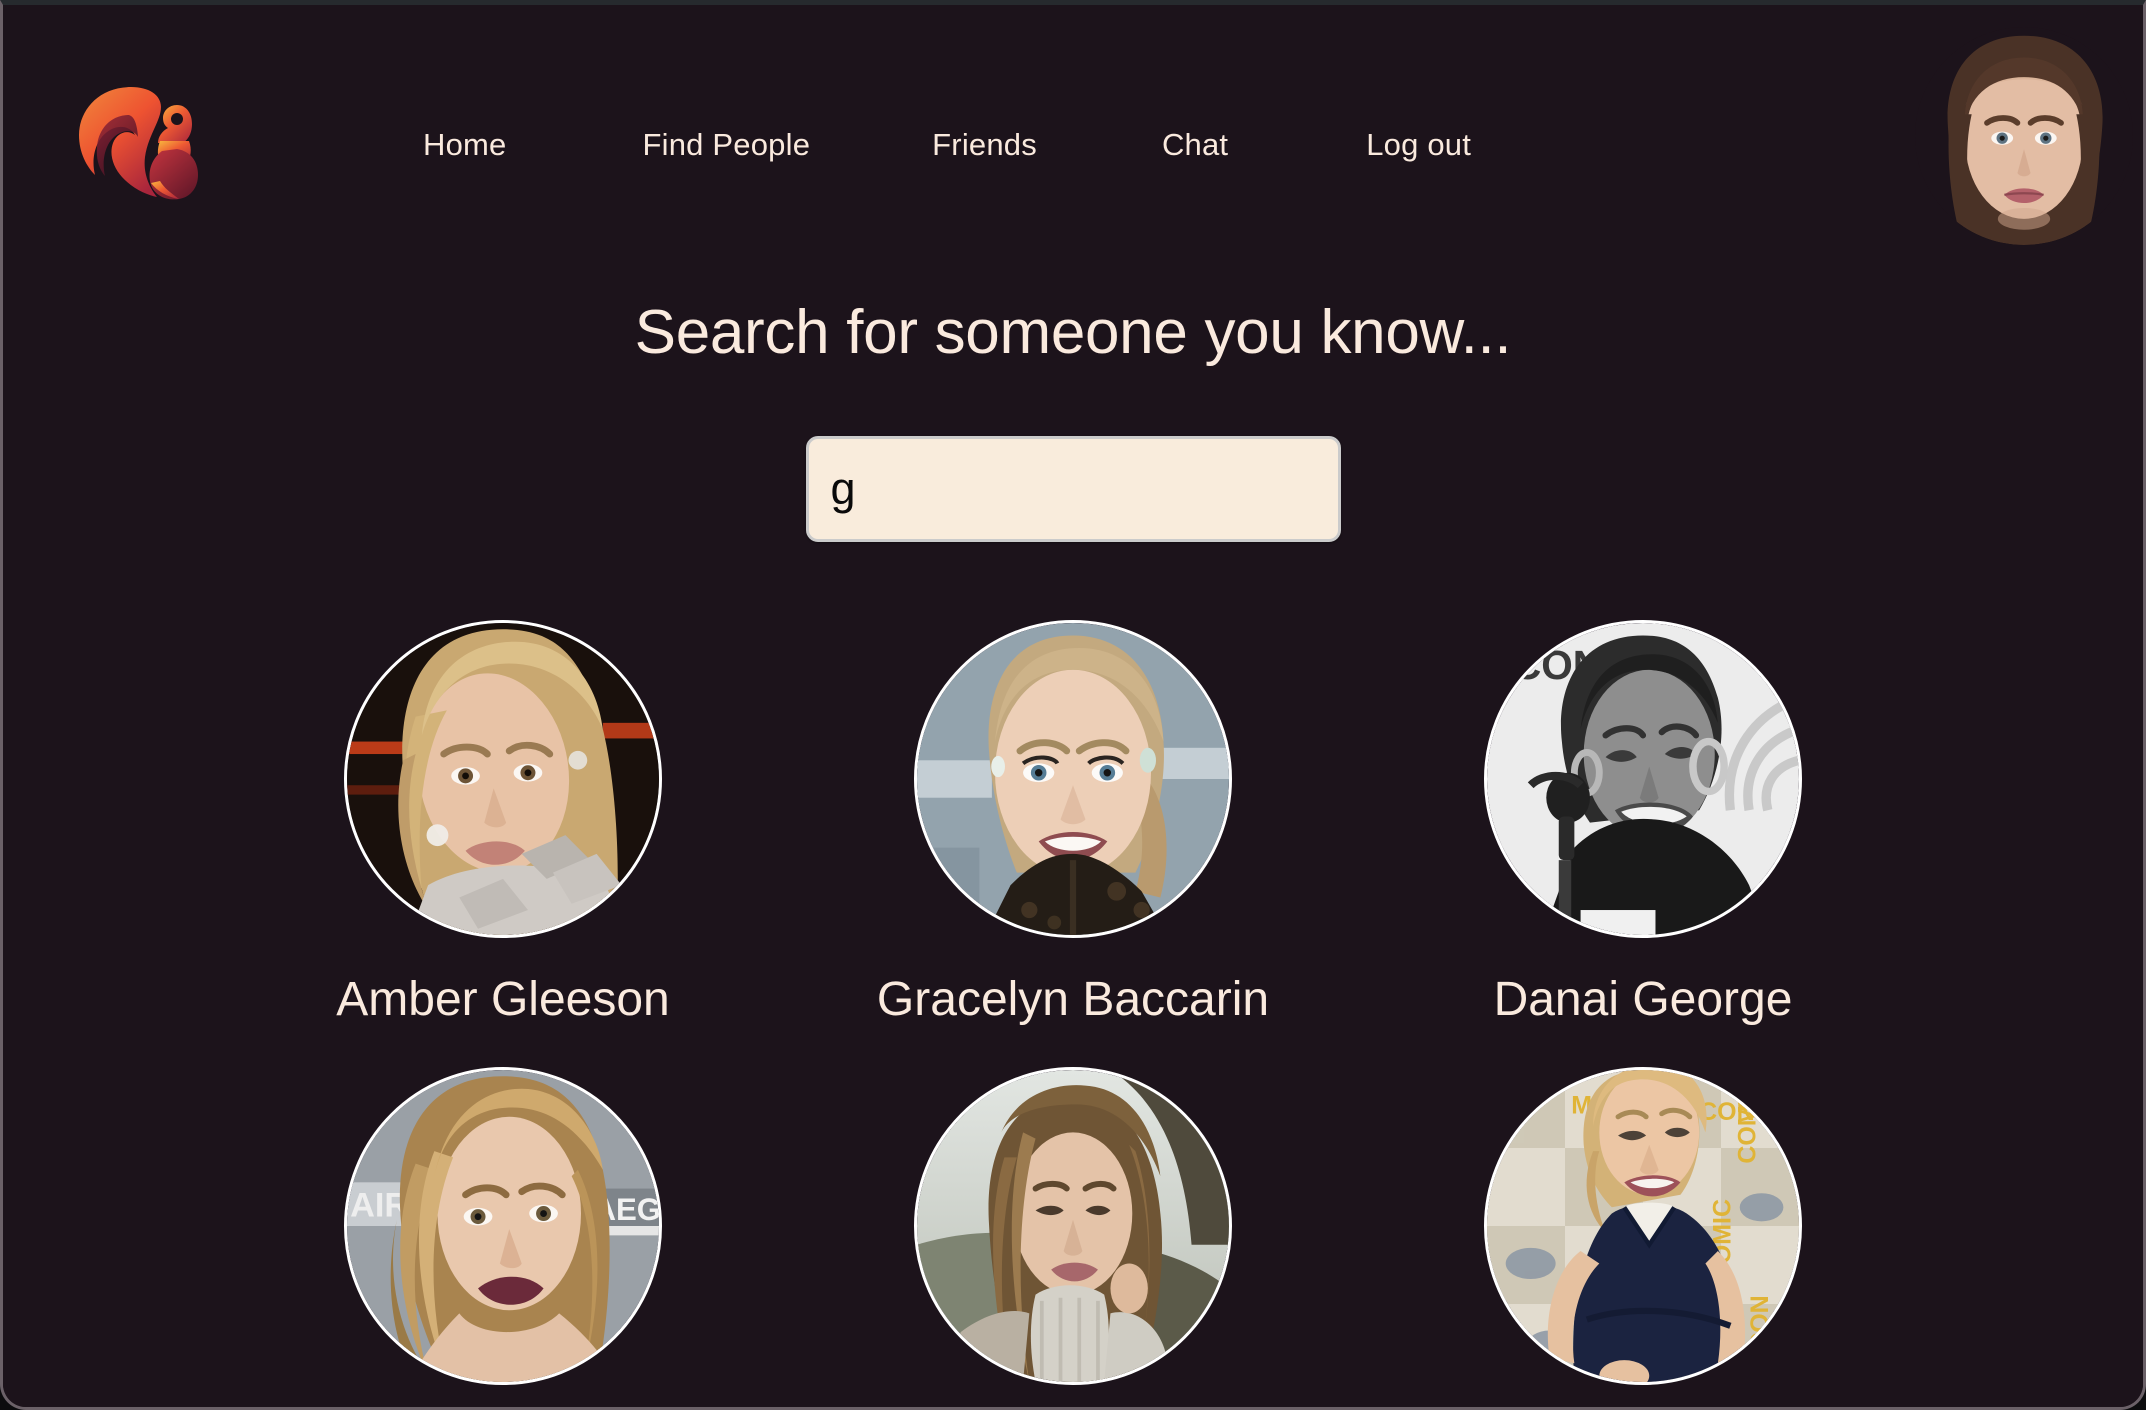  What do you see at coordinates (503, 779) in the screenshot?
I see `avatar-amber-gleeson` at bounding box center [503, 779].